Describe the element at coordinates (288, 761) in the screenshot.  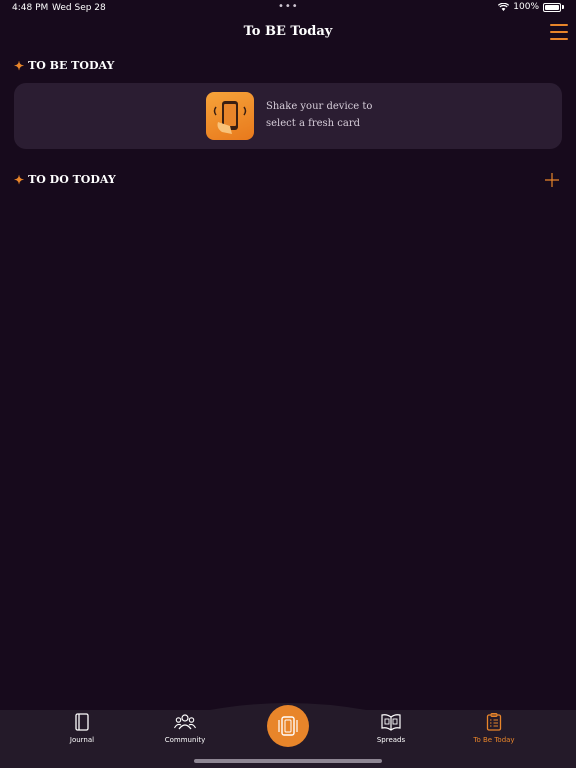
I see `home-indicator` at that location.